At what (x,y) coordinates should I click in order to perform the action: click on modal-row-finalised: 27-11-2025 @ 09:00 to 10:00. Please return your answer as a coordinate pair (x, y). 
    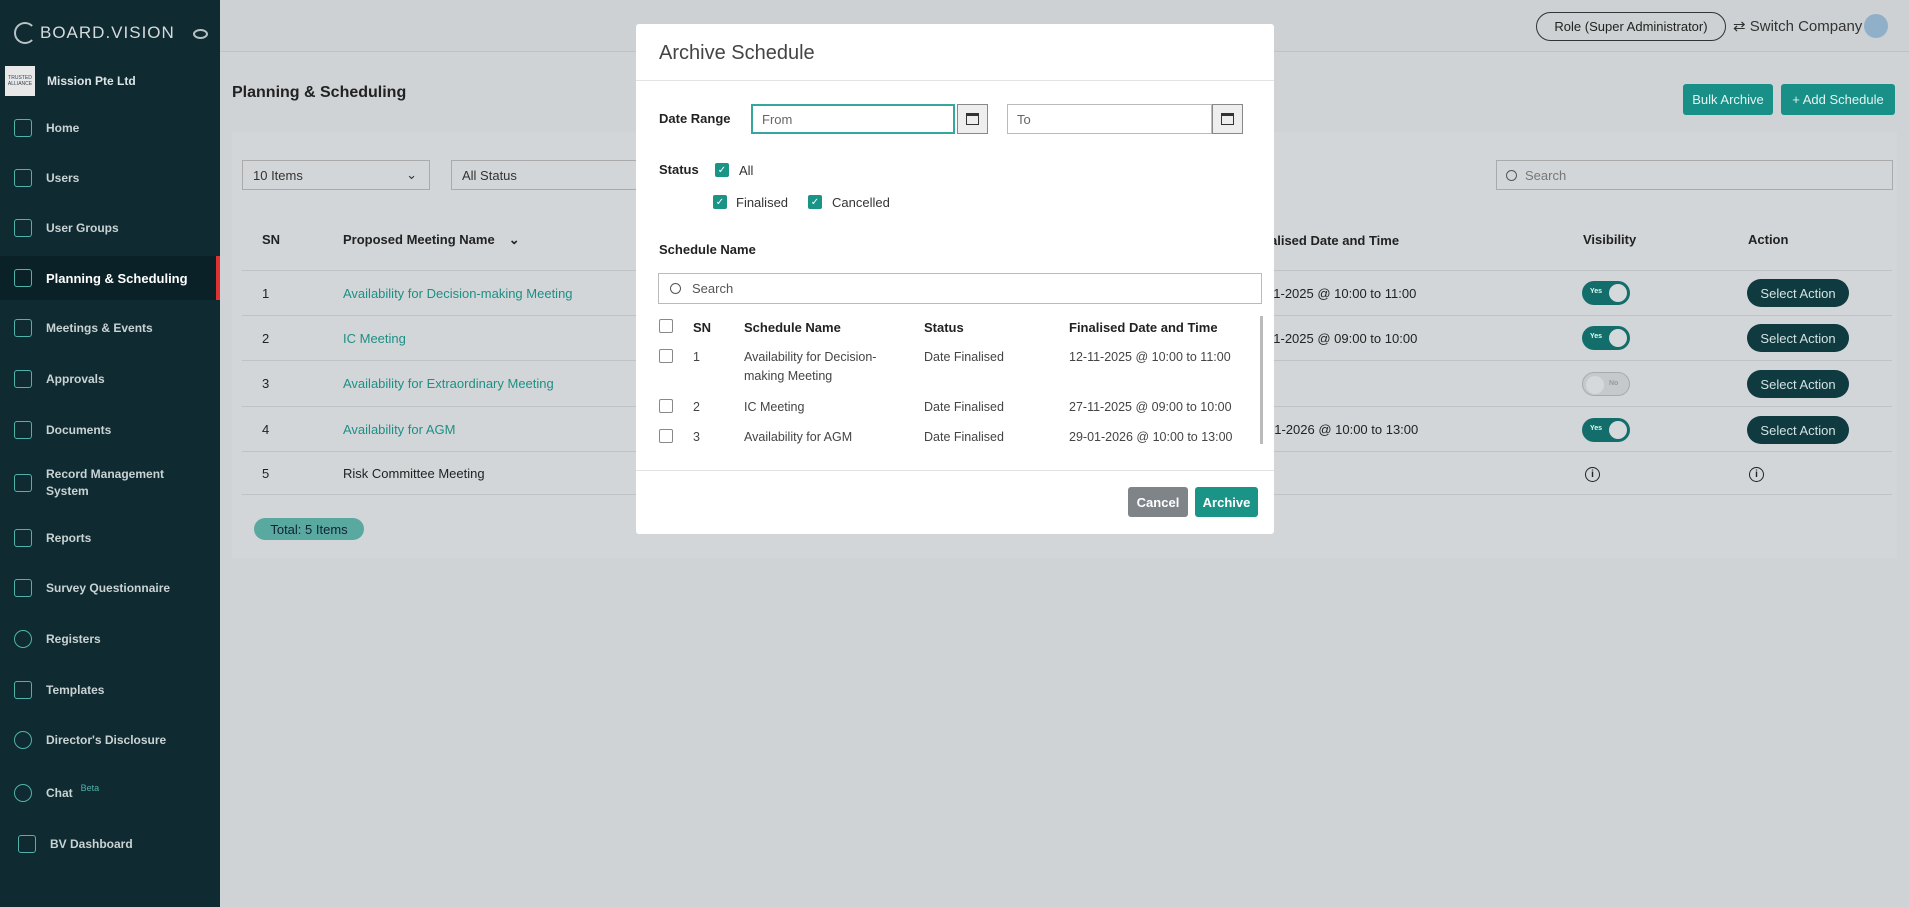
    Looking at the image, I should click on (1150, 407).